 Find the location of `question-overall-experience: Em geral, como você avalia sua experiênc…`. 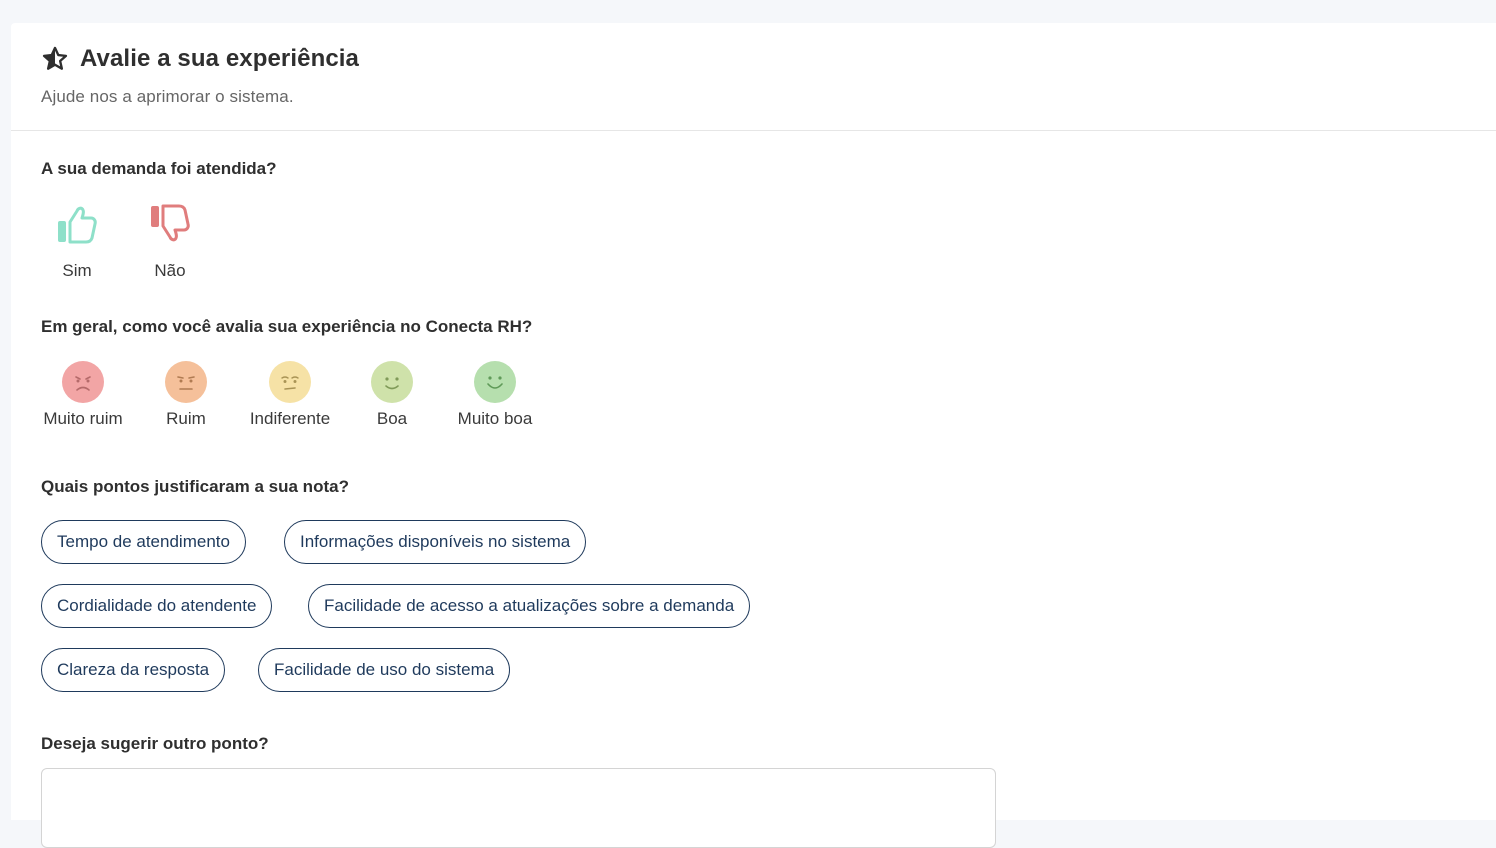

question-overall-experience: Em geral, como você avalia sua experiênc… is located at coordinates (287, 326).